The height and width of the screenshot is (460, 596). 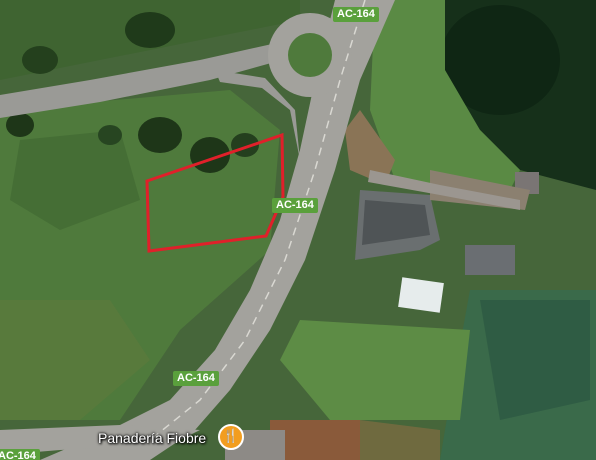 What do you see at coordinates (295, 205) in the screenshot?
I see `road-label-ac164-middle: AC-164` at bounding box center [295, 205].